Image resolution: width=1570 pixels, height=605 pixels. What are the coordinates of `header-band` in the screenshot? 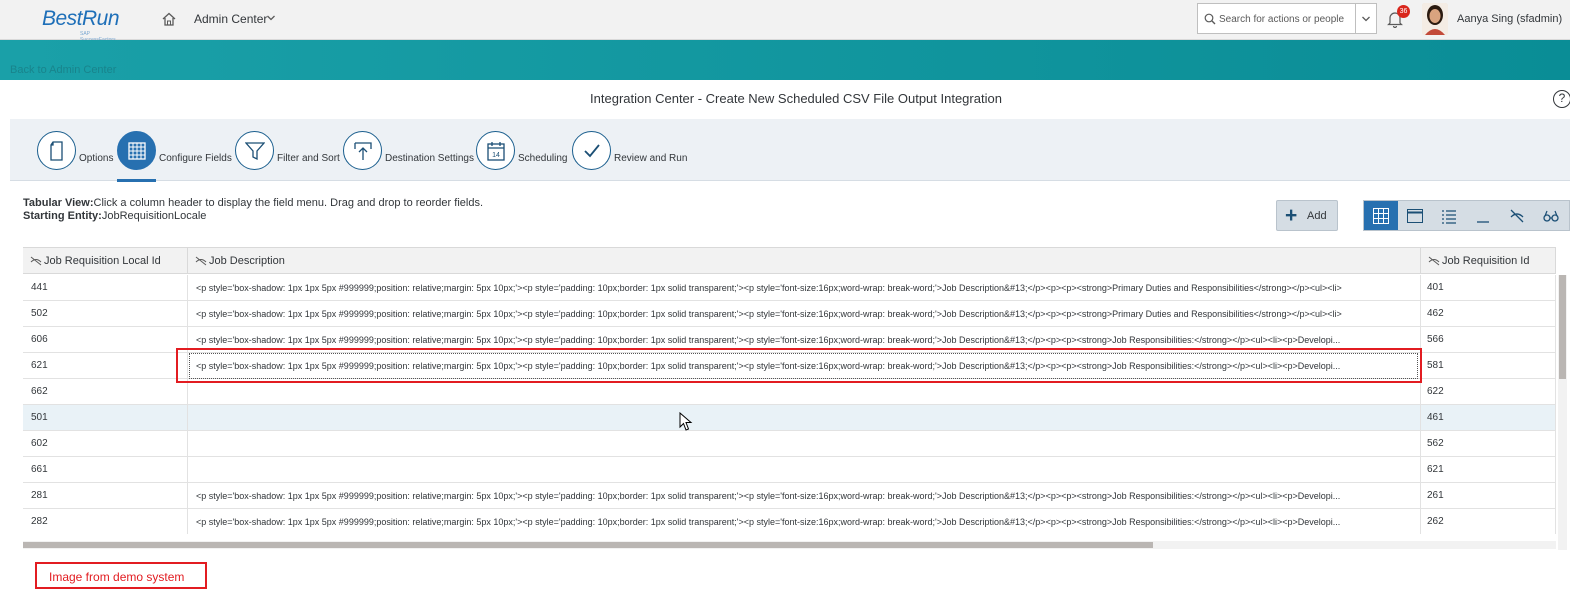 It's located at (785, 60).